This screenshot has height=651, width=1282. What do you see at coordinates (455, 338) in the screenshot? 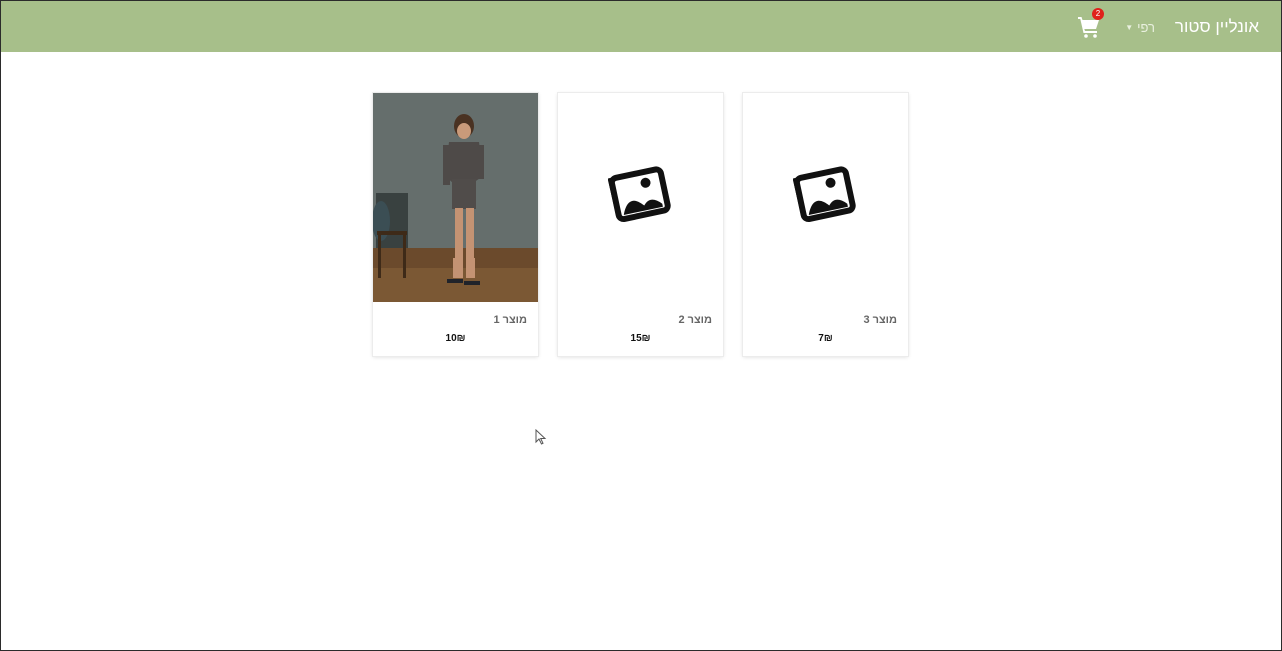
I see `product-price: 10₪` at bounding box center [455, 338].